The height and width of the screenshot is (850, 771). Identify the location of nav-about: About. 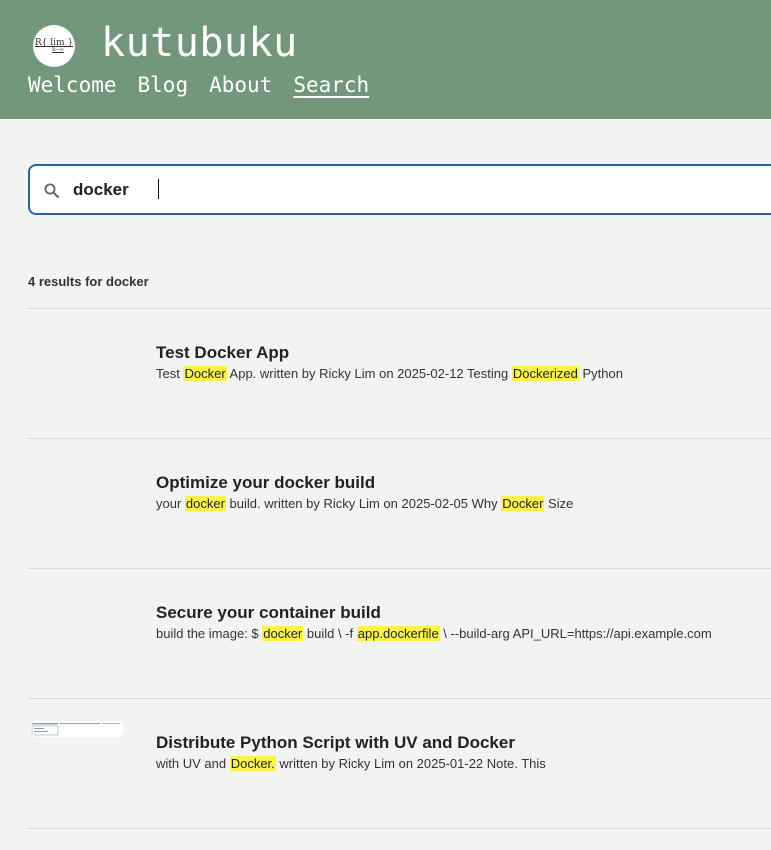
(240, 85).